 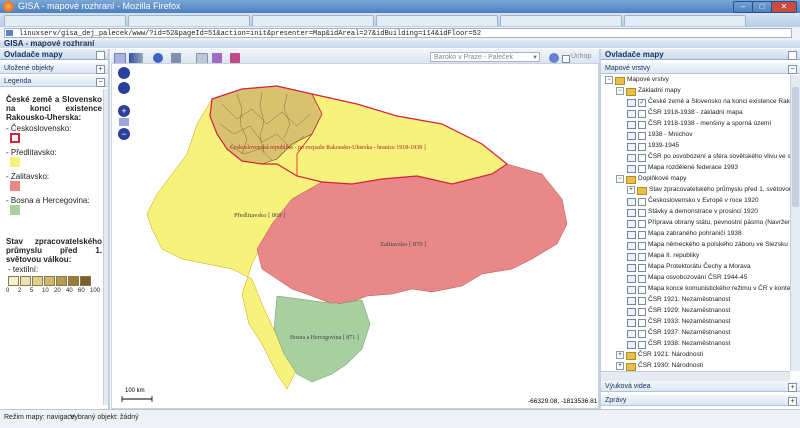 What do you see at coordinates (124, 111) in the screenshot?
I see `zoom-in-button: +` at bounding box center [124, 111].